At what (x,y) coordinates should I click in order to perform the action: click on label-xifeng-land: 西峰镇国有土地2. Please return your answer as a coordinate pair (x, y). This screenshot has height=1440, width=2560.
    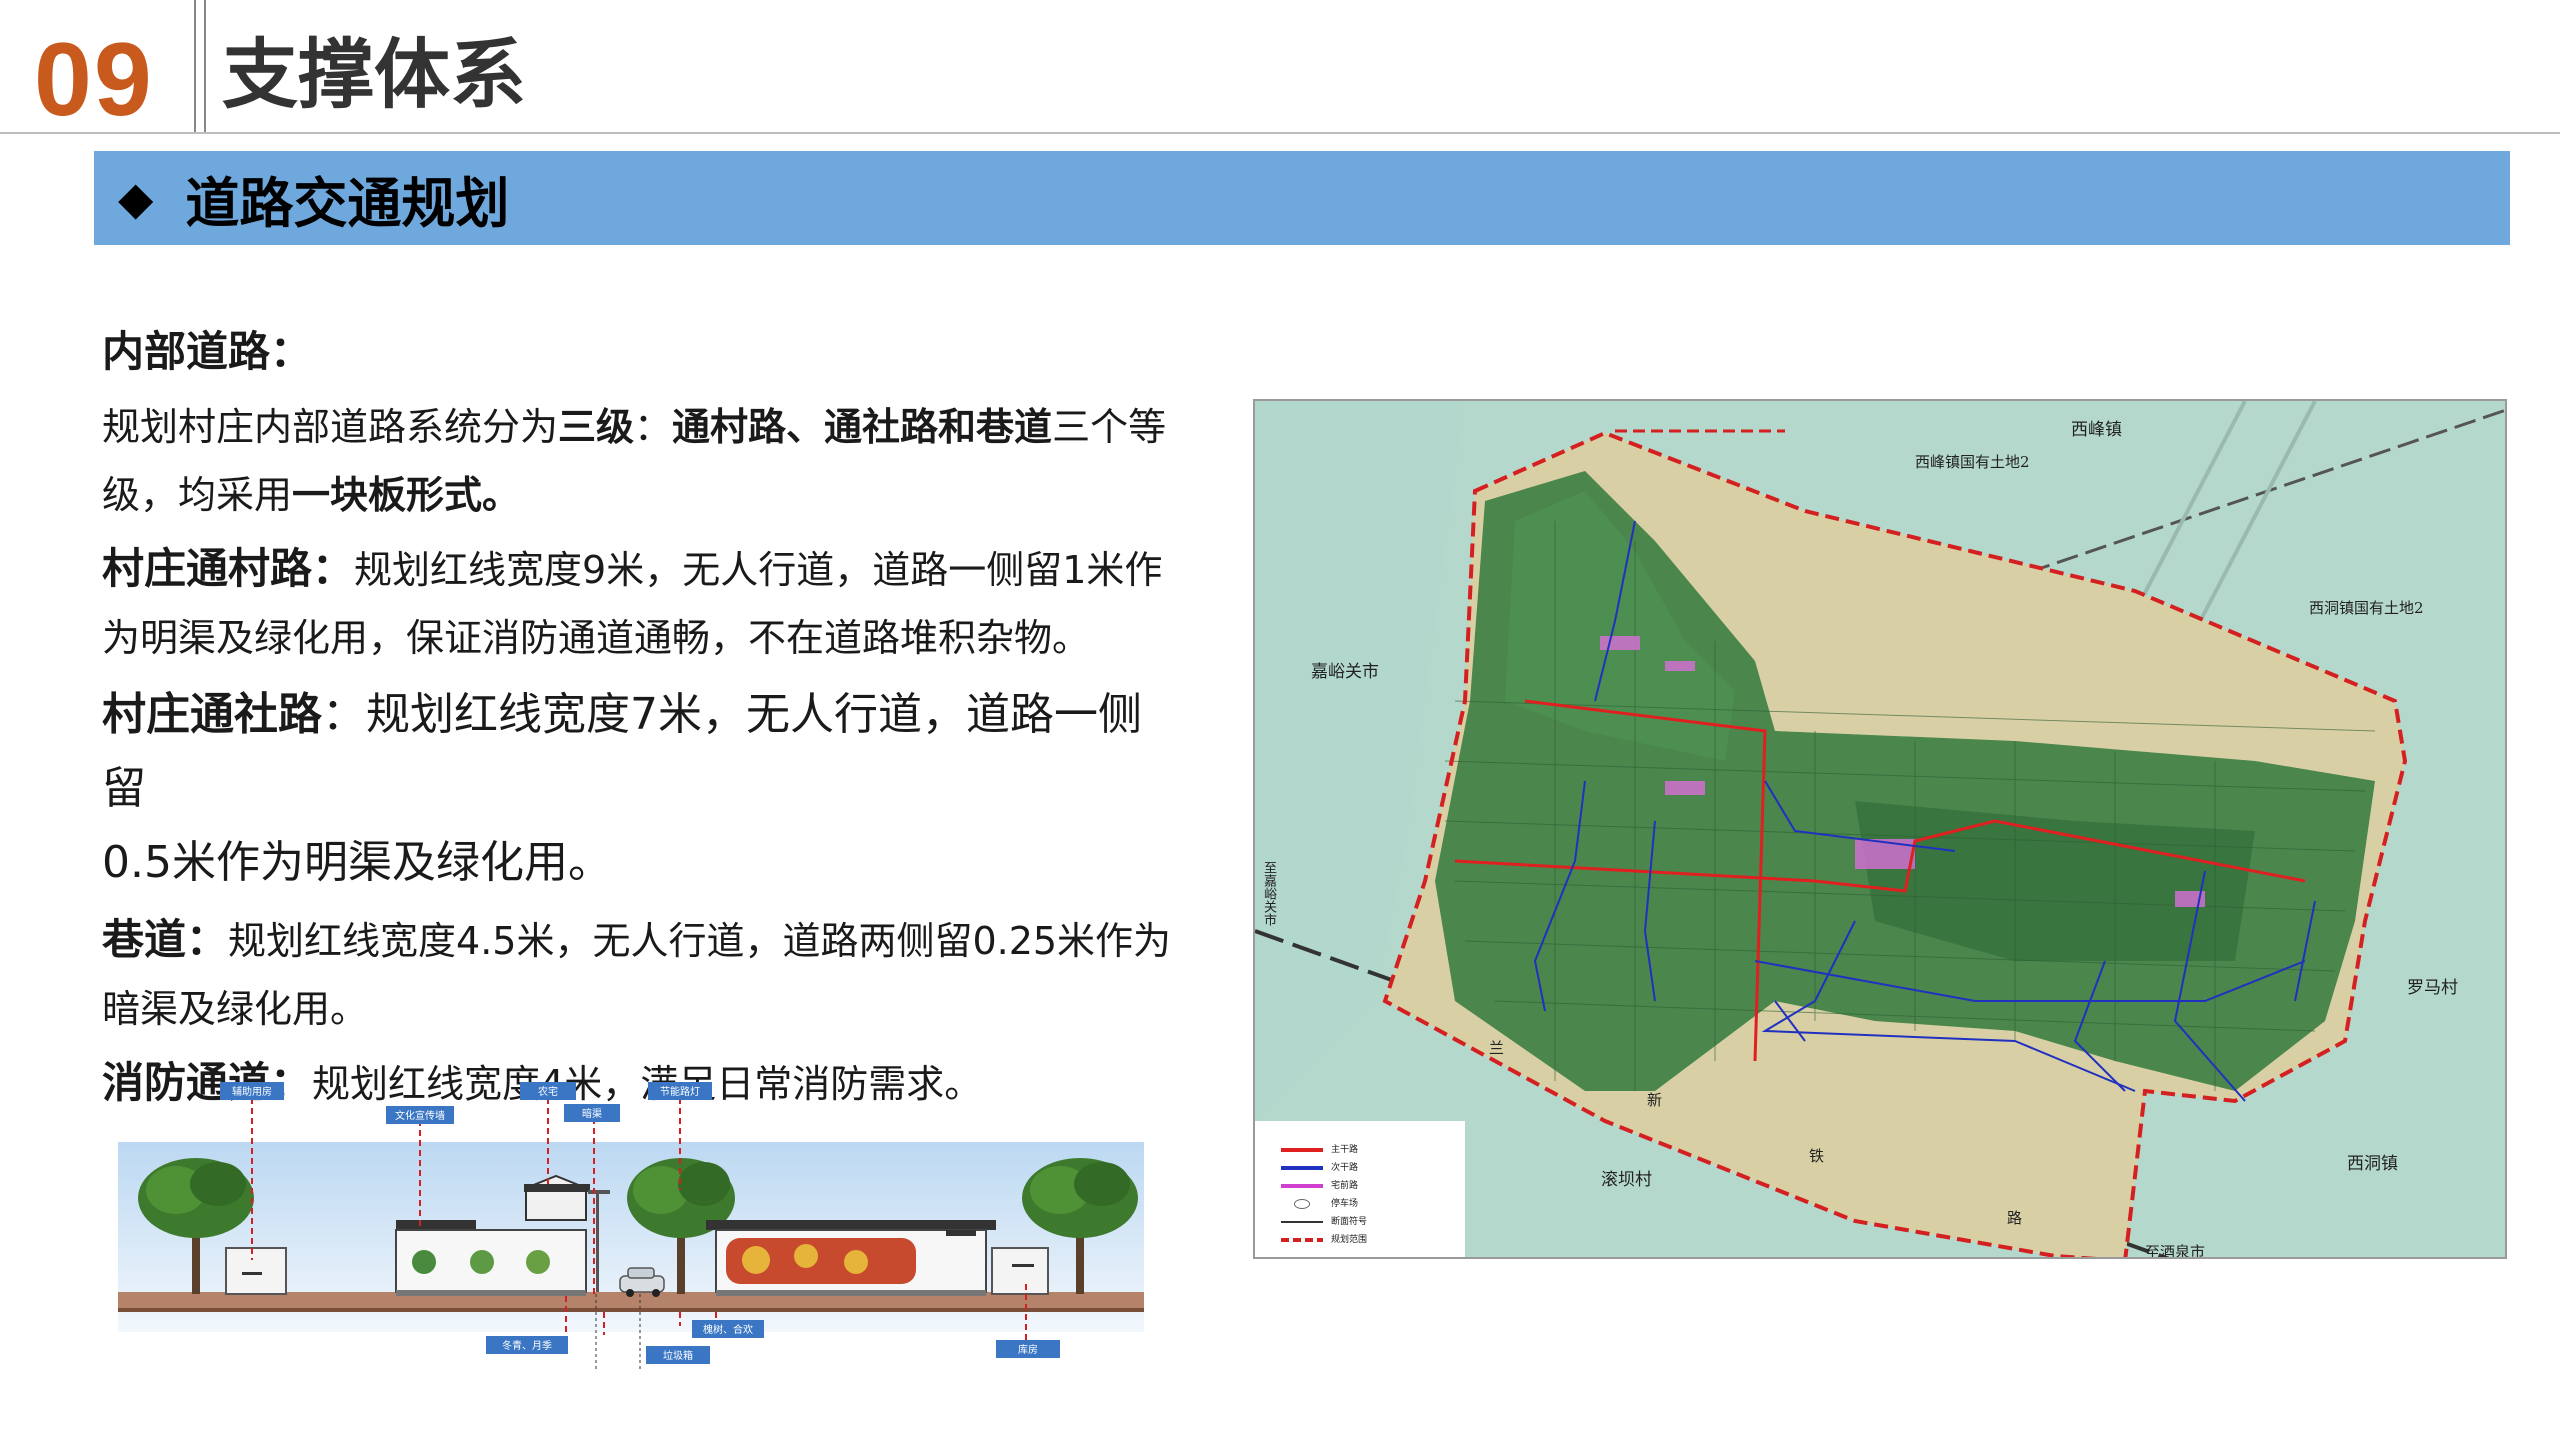
    Looking at the image, I should click on (1972, 462).